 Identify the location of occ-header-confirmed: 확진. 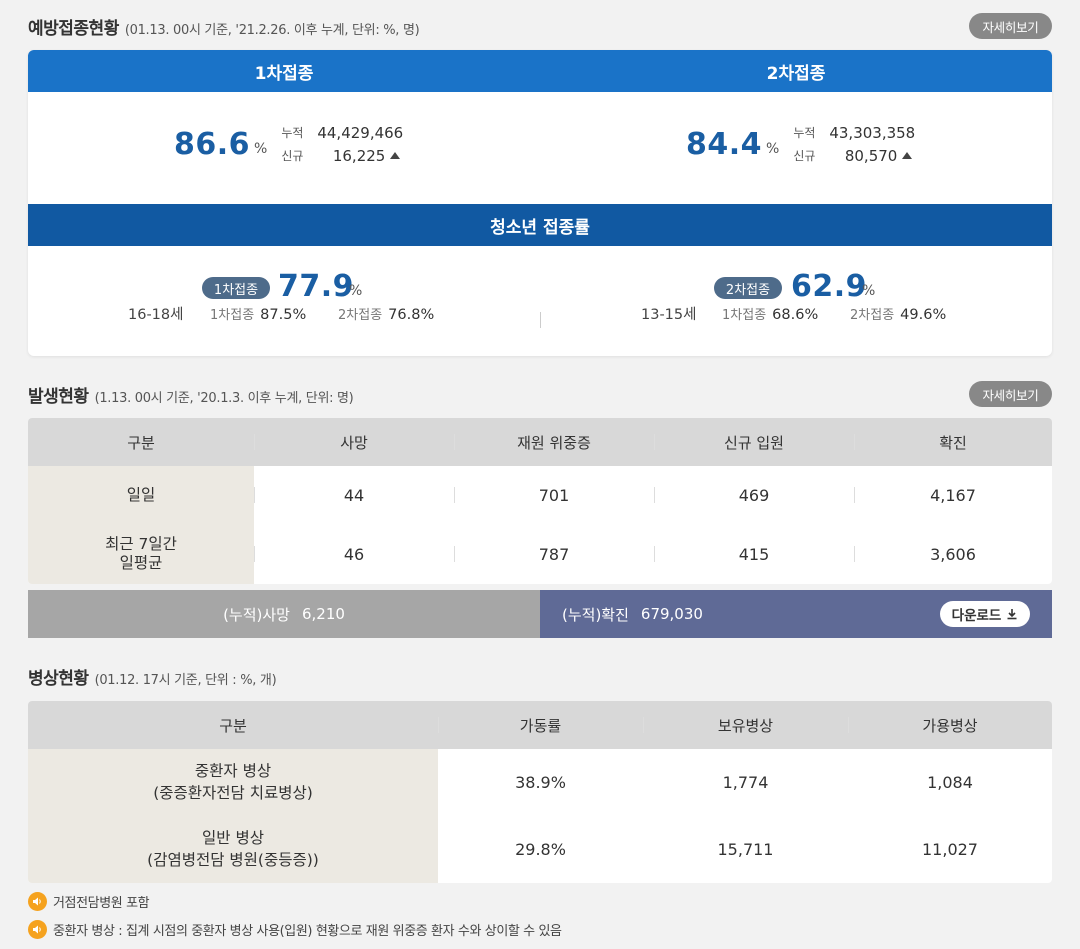
(953, 442).